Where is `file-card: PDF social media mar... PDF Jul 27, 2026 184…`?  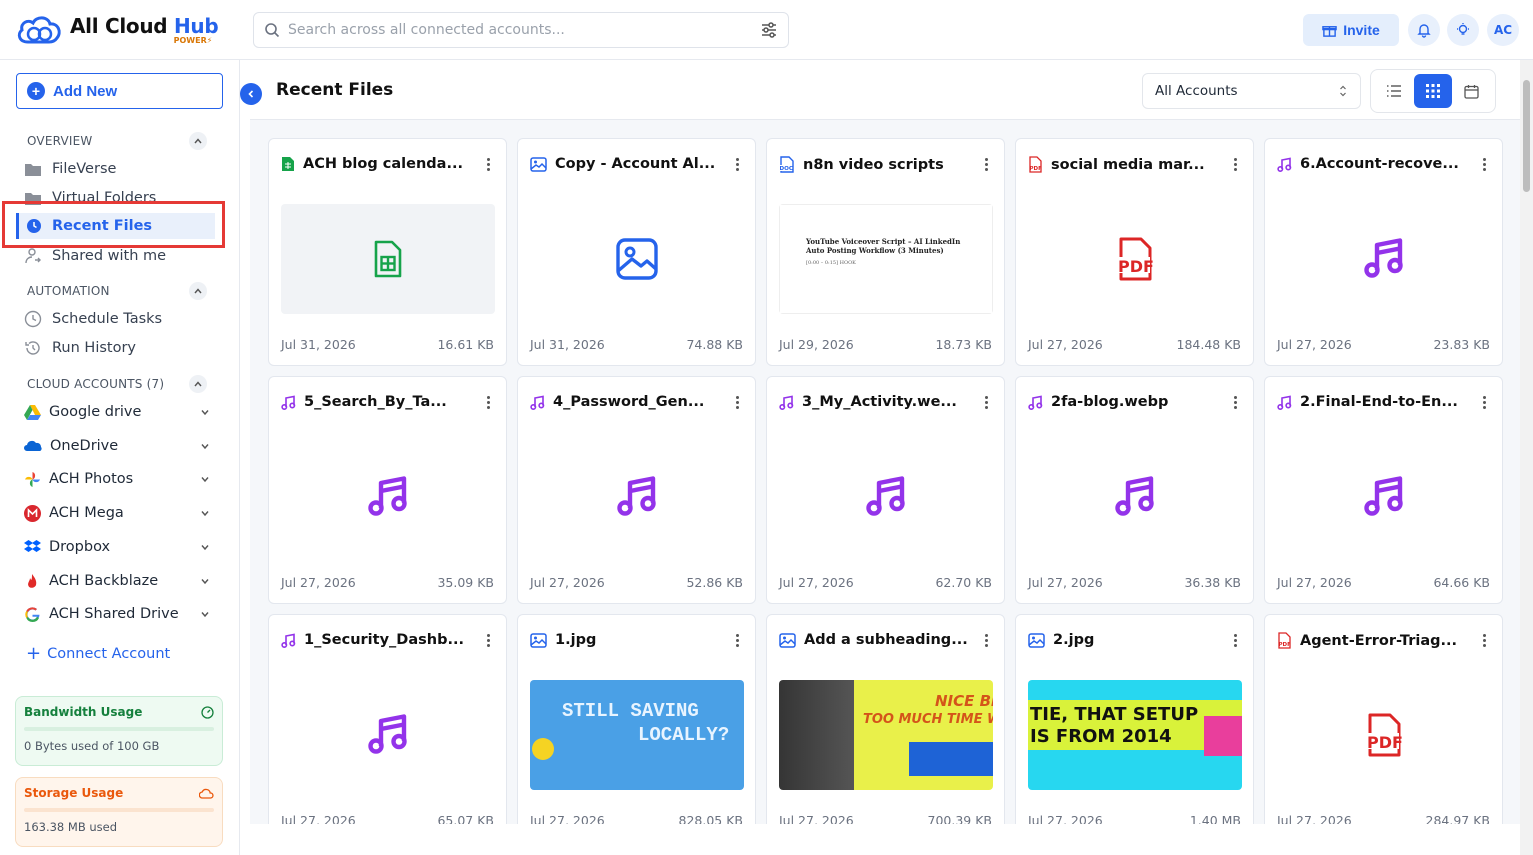 file-card: PDF social media mar... PDF Jul 27, 2026 184… is located at coordinates (1134, 252).